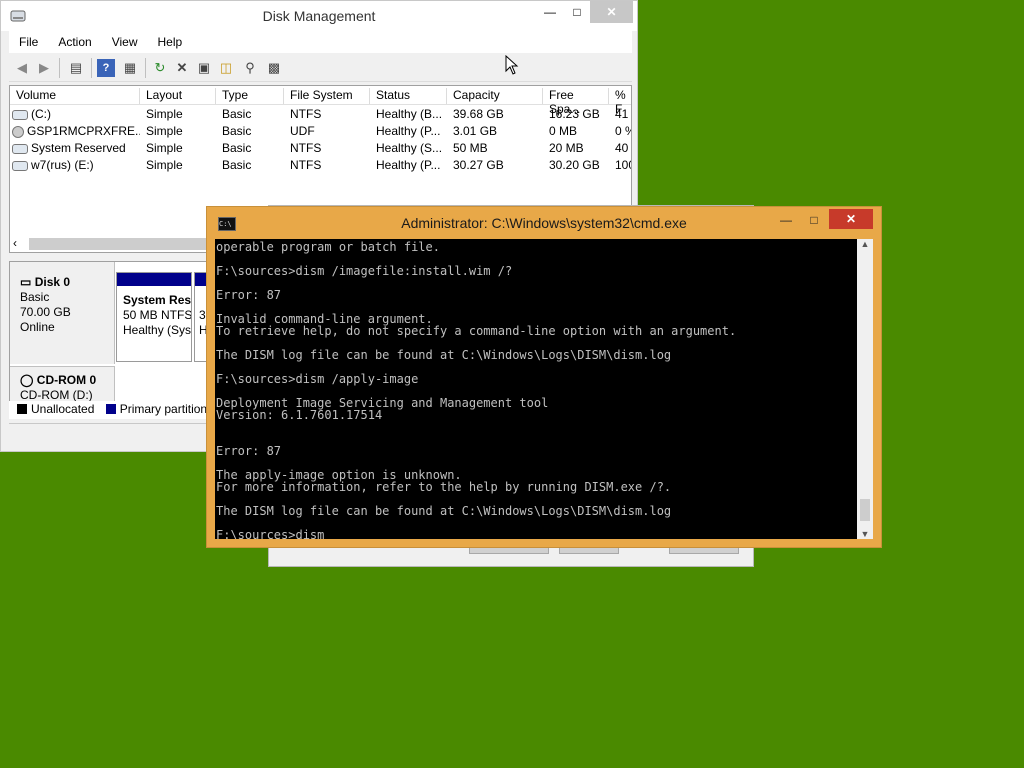 This screenshot has width=1024, height=768. Describe the element at coordinates (130, 68) in the screenshot. I see `properties-pane-icon: ▦` at that location.